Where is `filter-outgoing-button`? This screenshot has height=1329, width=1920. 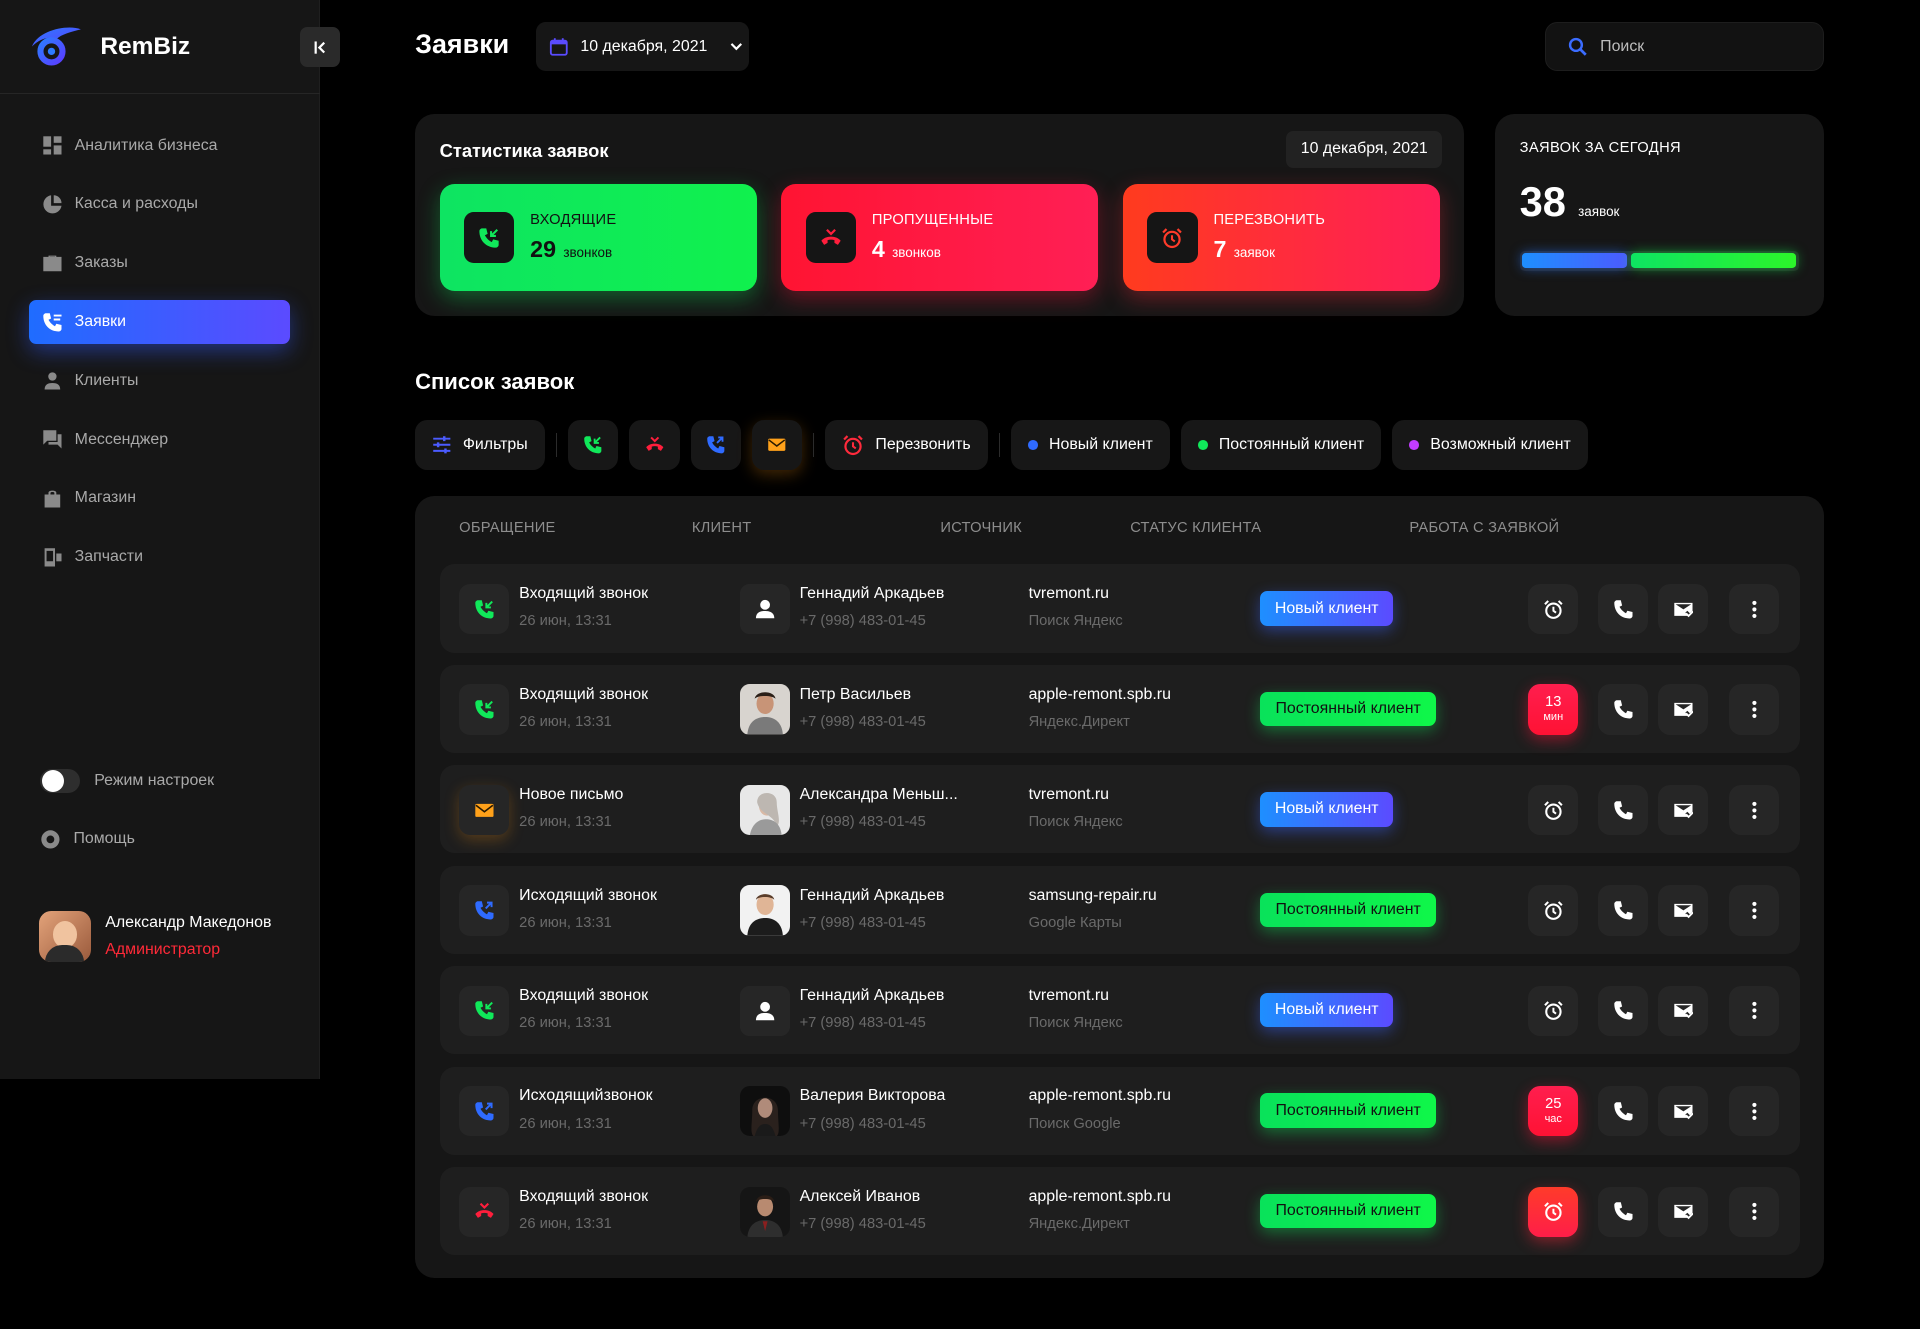 filter-outgoing-button is located at coordinates (715, 445).